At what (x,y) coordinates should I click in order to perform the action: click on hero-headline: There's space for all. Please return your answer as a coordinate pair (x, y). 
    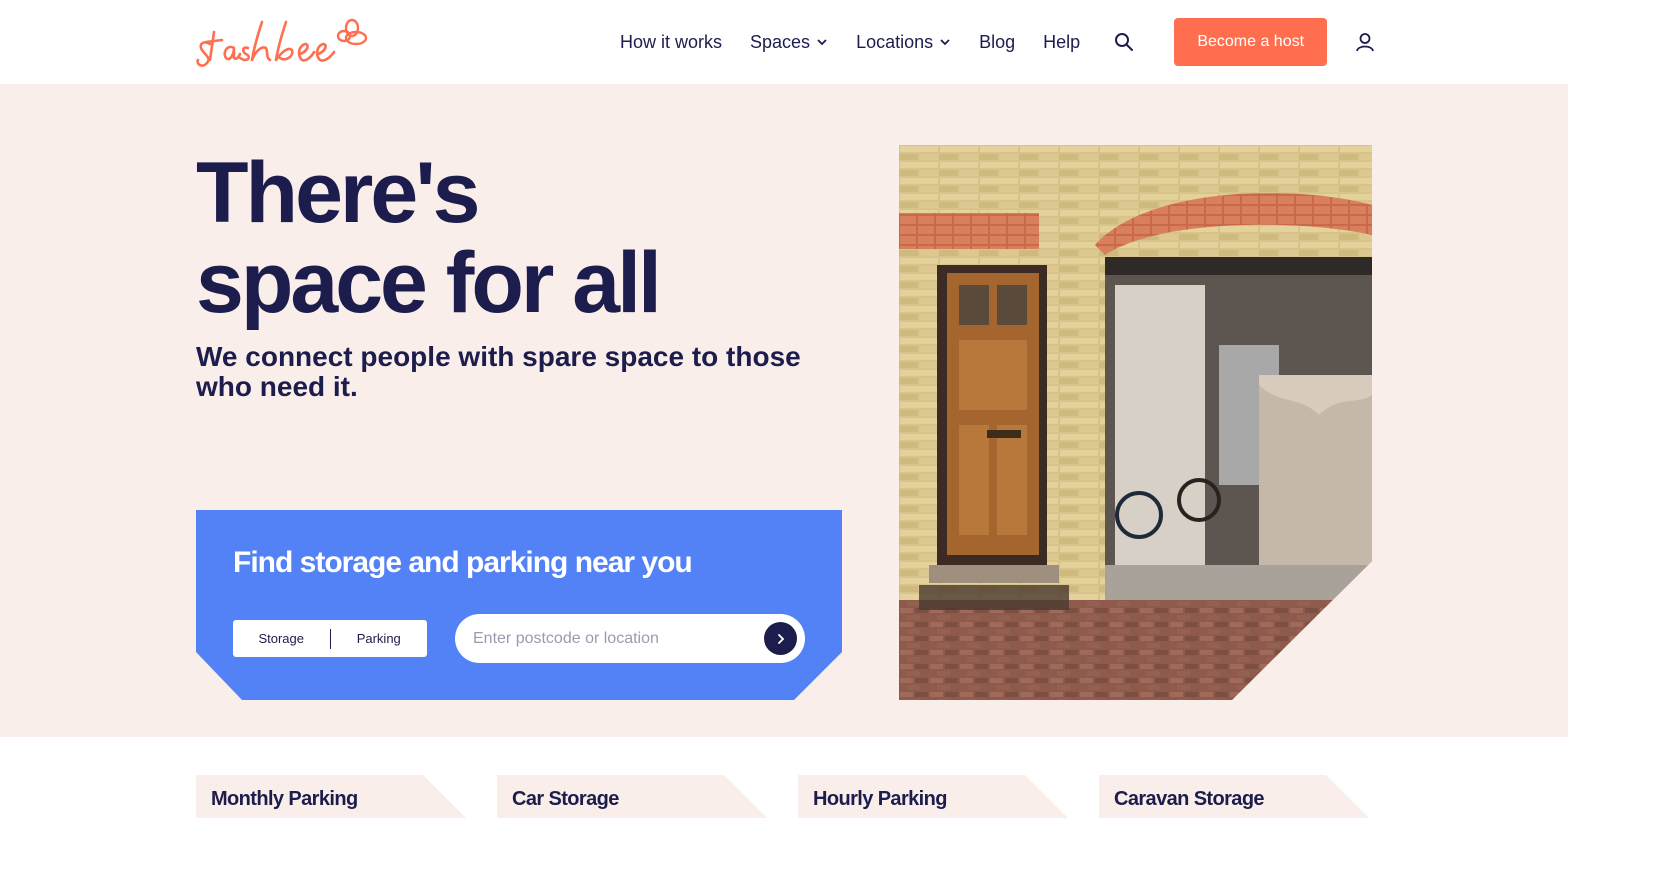
    Looking at the image, I should click on (516, 238).